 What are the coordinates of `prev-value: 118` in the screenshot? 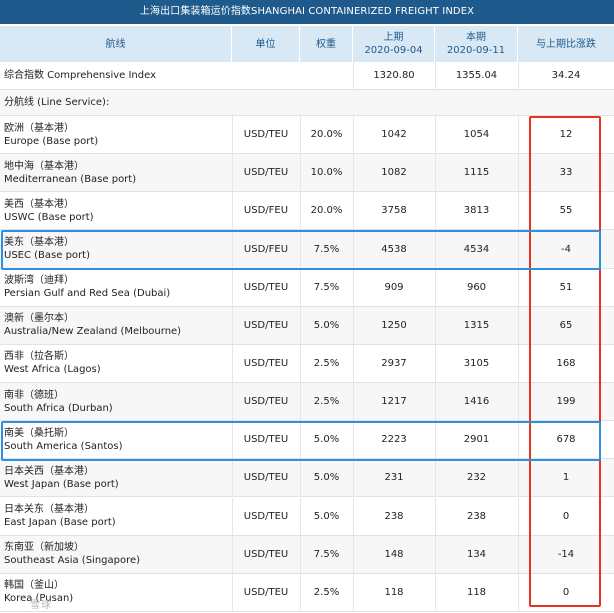 It's located at (394, 592).